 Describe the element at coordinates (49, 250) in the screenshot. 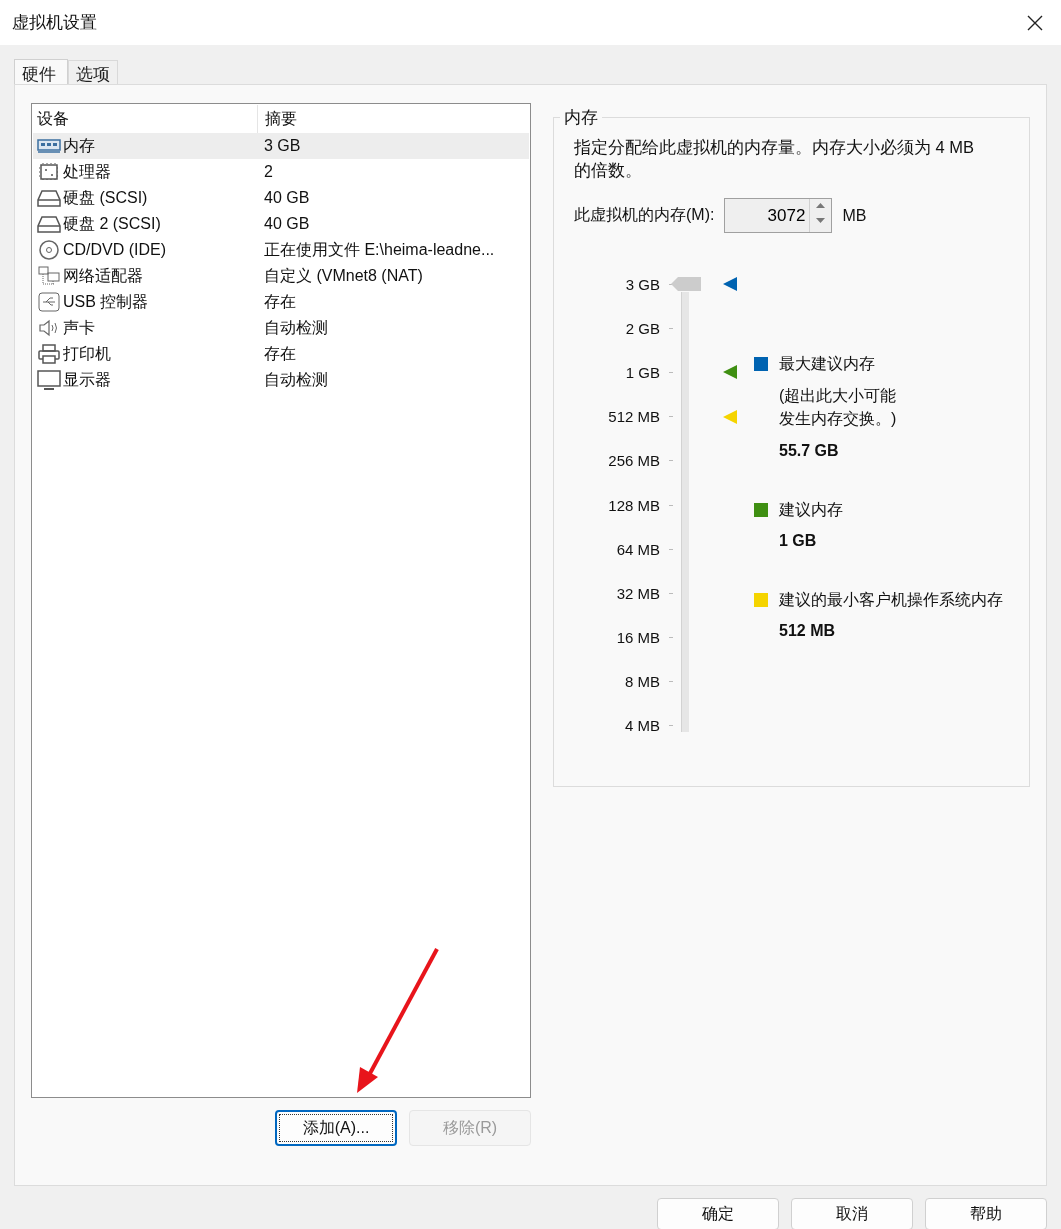

I see `disc-icon` at that location.